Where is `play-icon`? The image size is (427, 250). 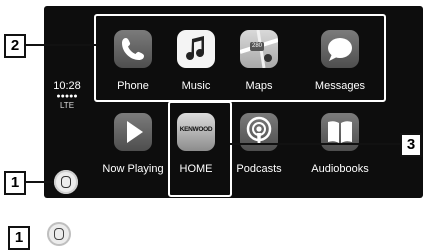 play-icon is located at coordinates (133, 132).